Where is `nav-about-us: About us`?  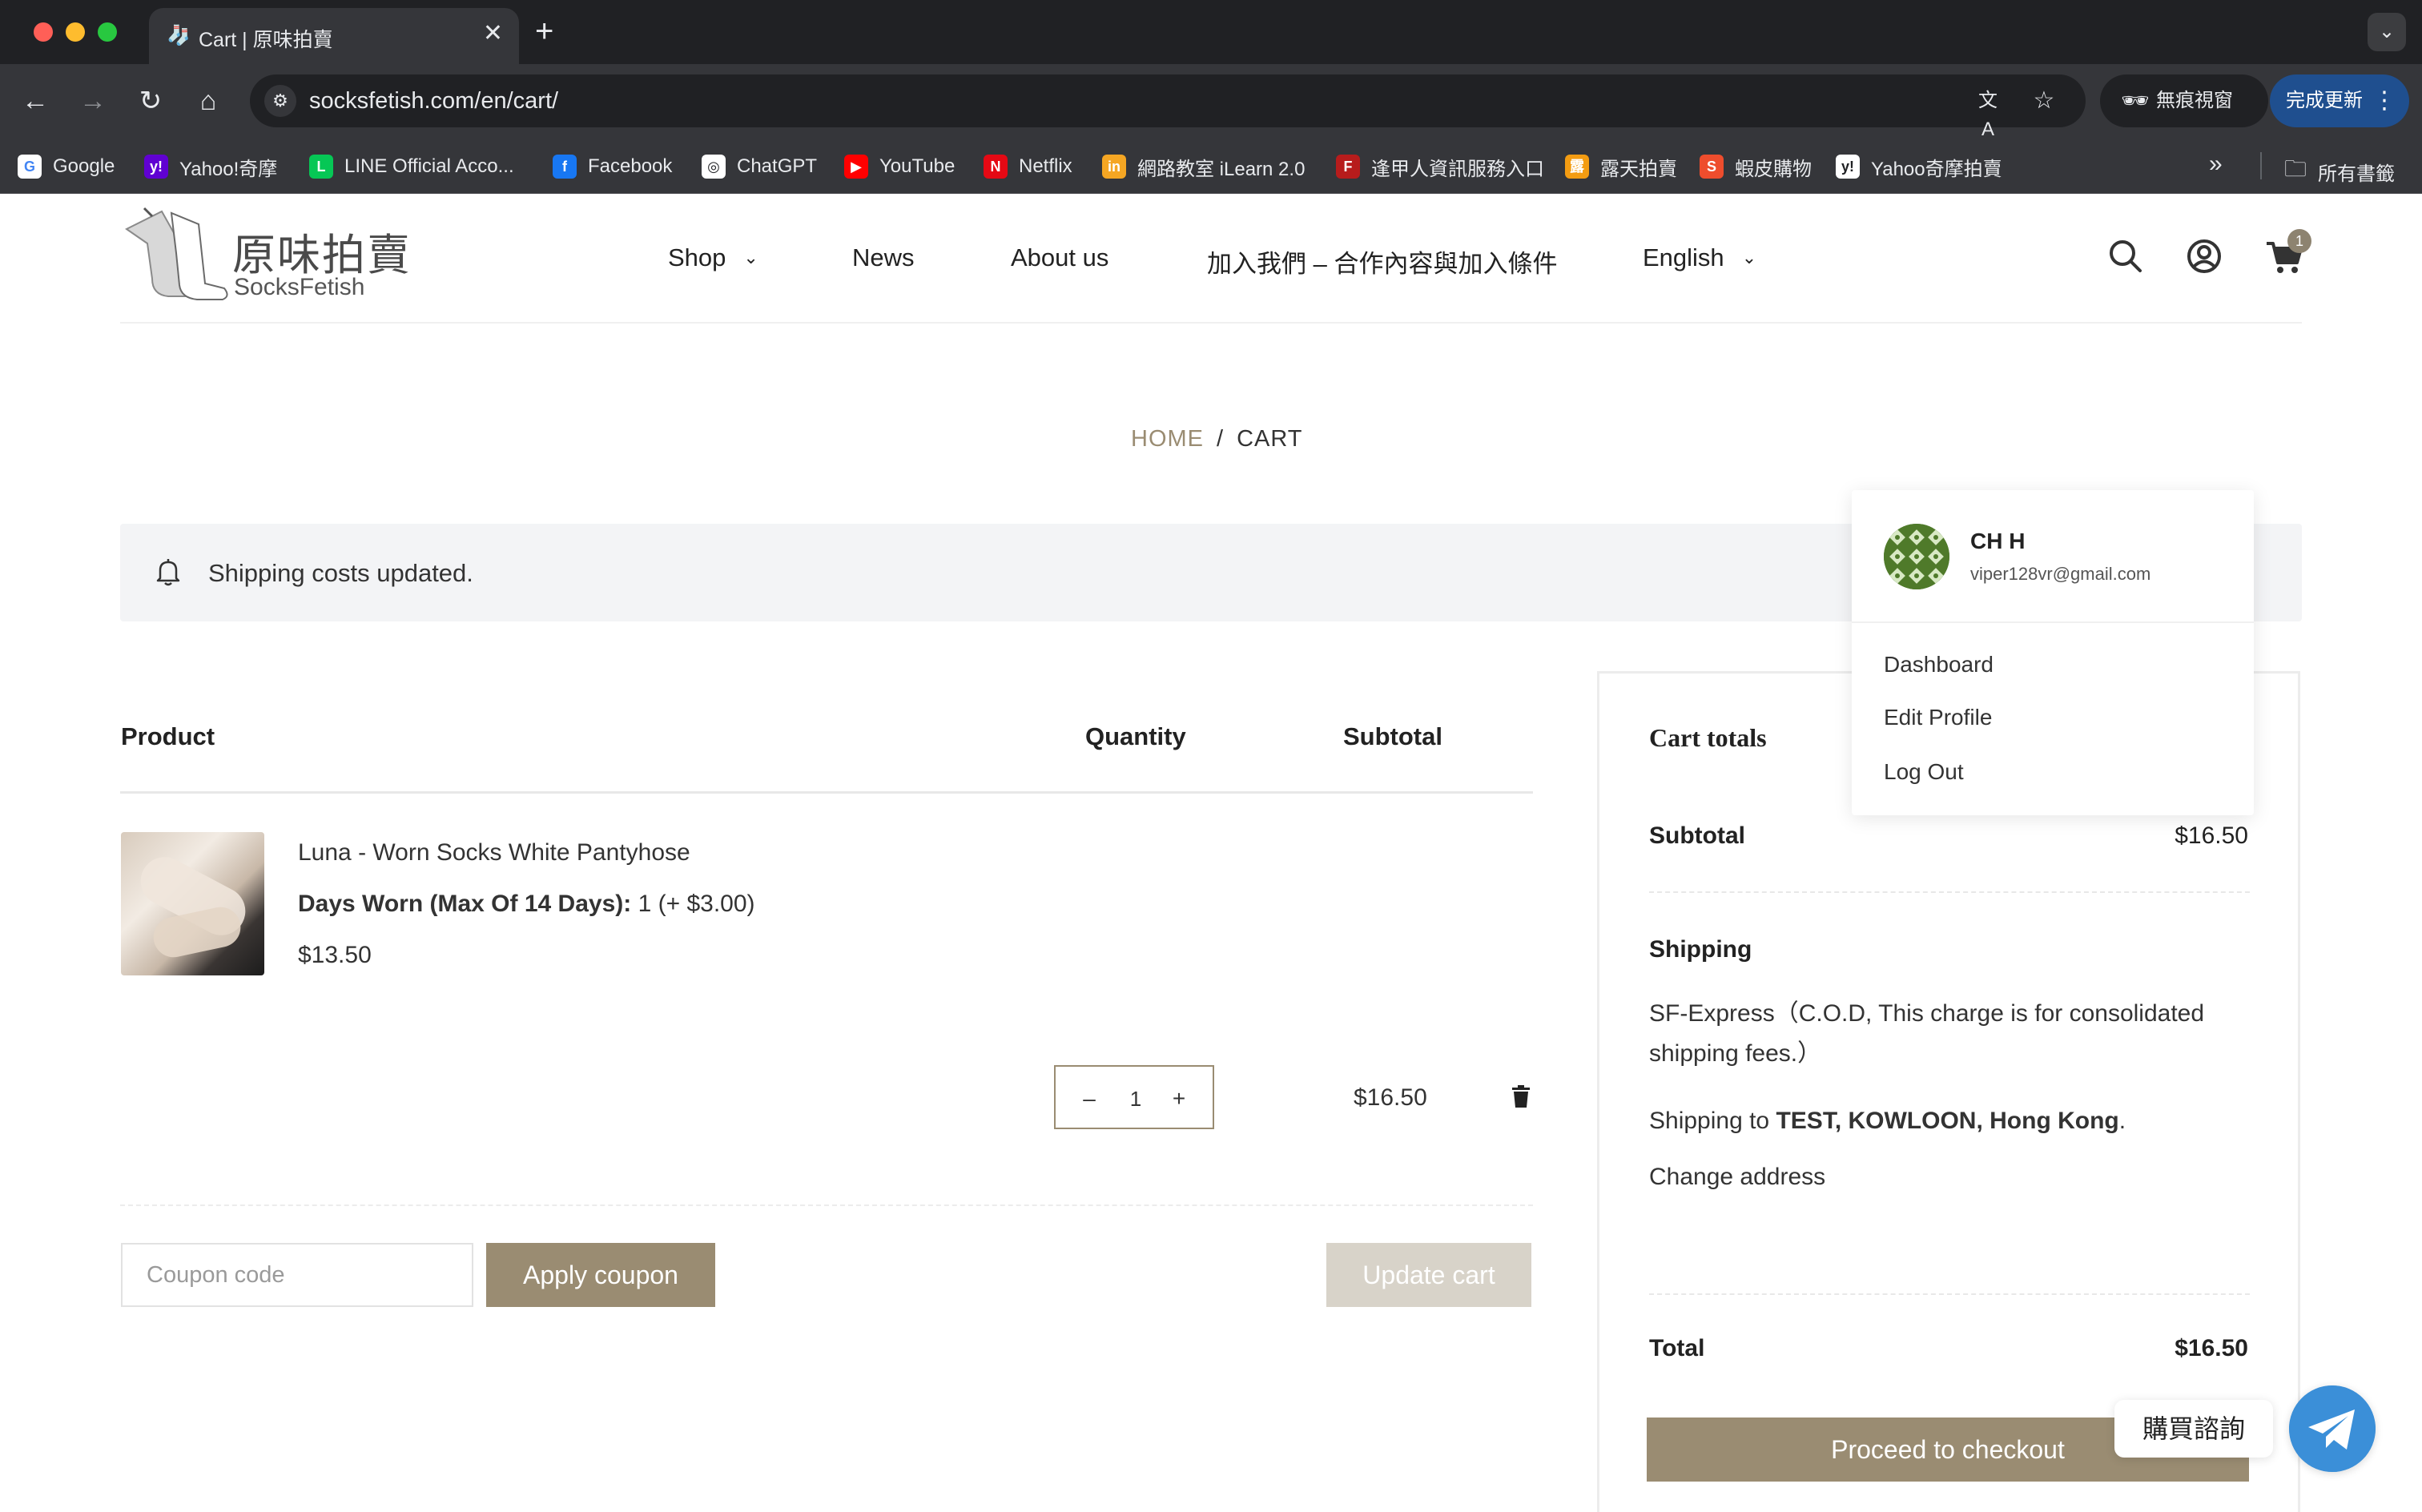
nav-about-us: About us is located at coordinates (1059, 257).